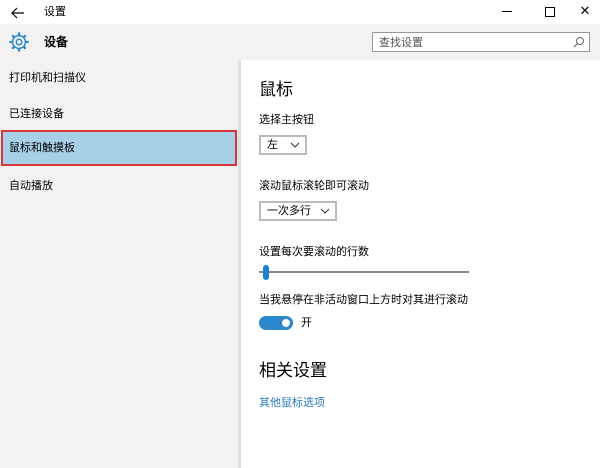 This screenshot has height=468, width=600. Describe the element at coordinates (286, 323) in the screenshot. I see `toggle-knob` at that location.